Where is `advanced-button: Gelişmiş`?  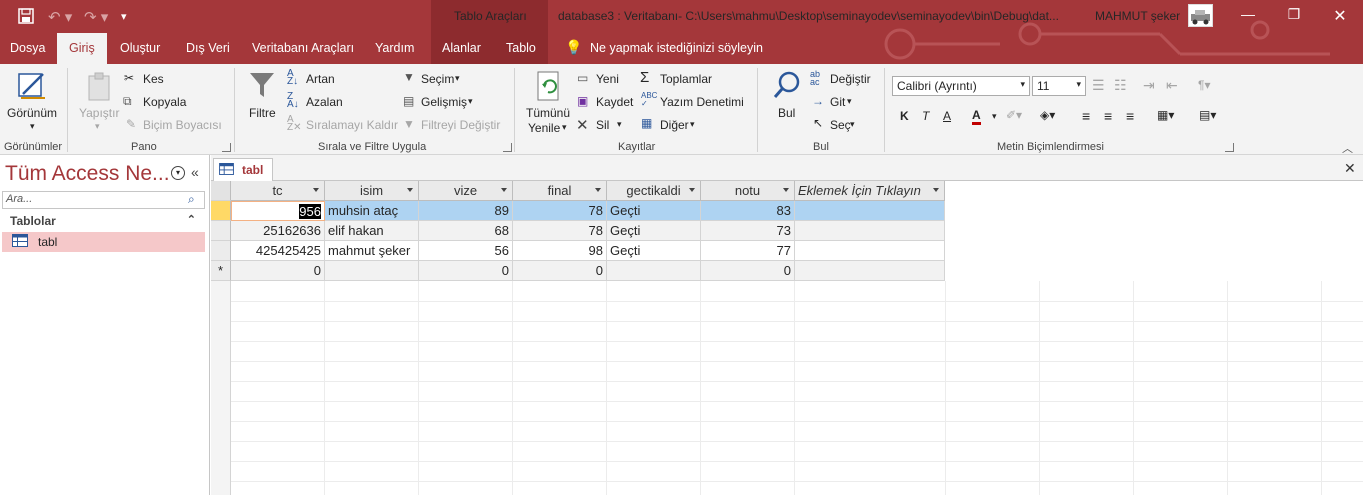
advanced-button: Gelişmiş is located at coordinates (444, 102).